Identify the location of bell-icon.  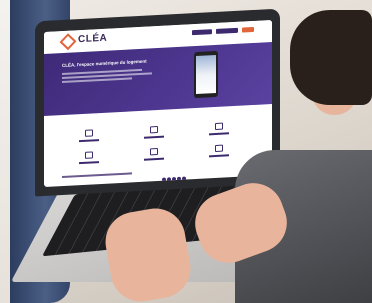
(219, 148).